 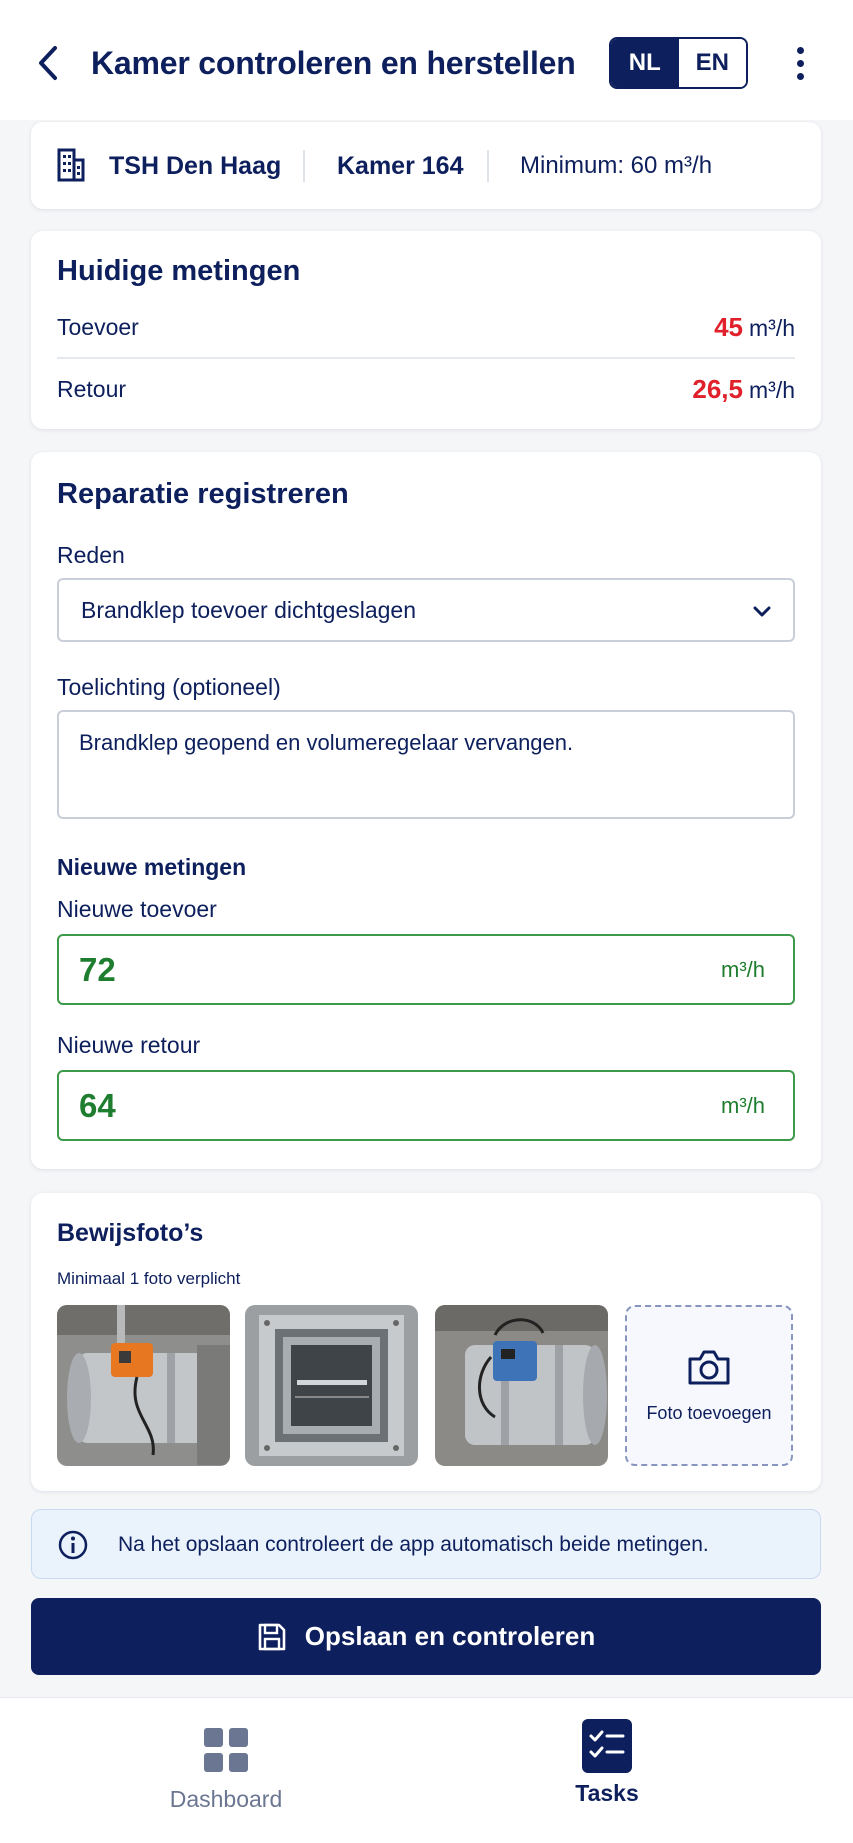 What do you see at coordinates (426, 969) in the screenshot?
I see `new-supply-input: 72 m³/h` at bounding box center [426, 969].